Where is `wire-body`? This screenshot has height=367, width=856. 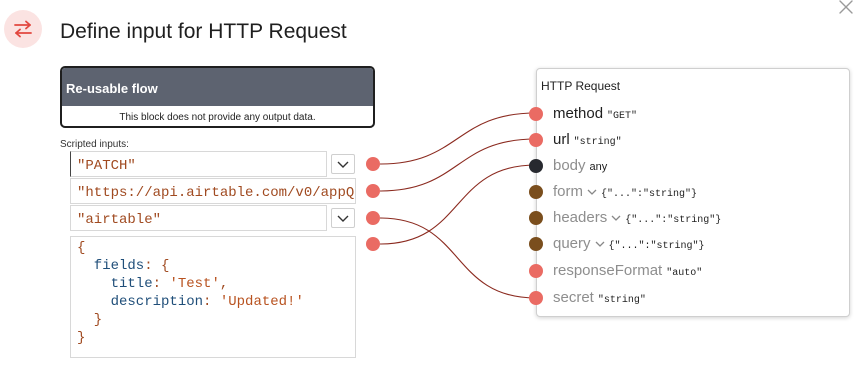 wire-body is located at coordinates (458, 204).